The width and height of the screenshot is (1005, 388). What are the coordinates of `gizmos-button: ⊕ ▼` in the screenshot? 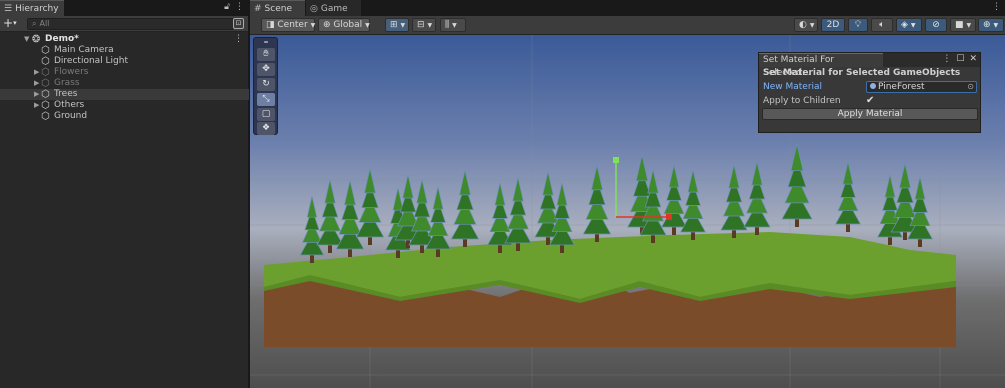 It's located at (991, 25).